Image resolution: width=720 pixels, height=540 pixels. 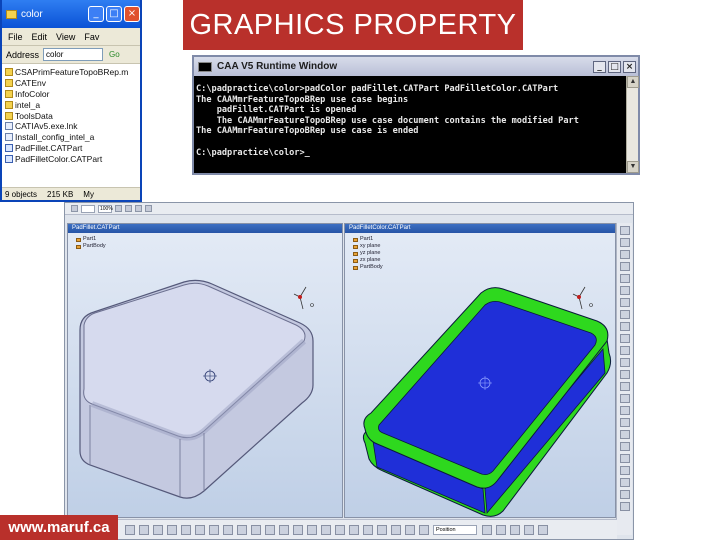 What do you see at coordinates (105, 208) in the screenshot?
I see `zoom-field: 100%` at bounding box center [105, 208].